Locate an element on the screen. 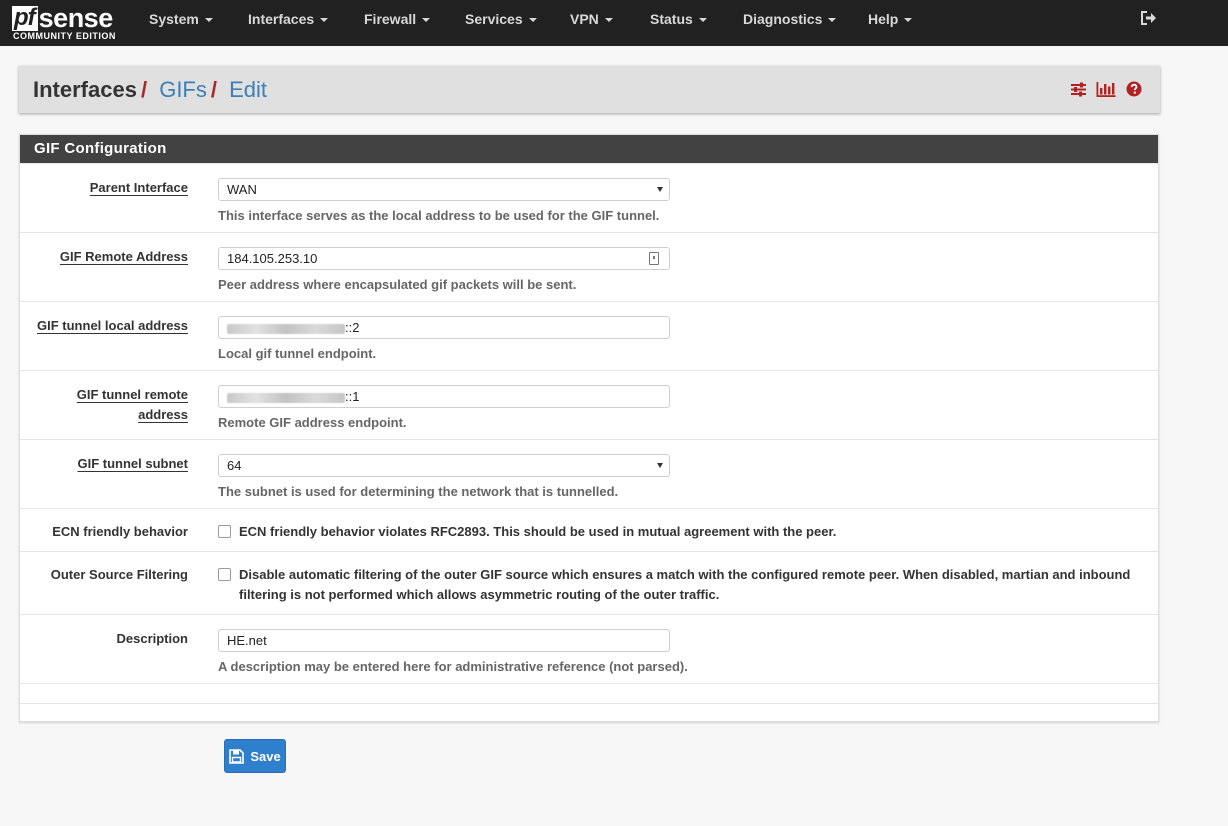  field-label: GIF tunnel remote address is located at coordinates (108, 405).